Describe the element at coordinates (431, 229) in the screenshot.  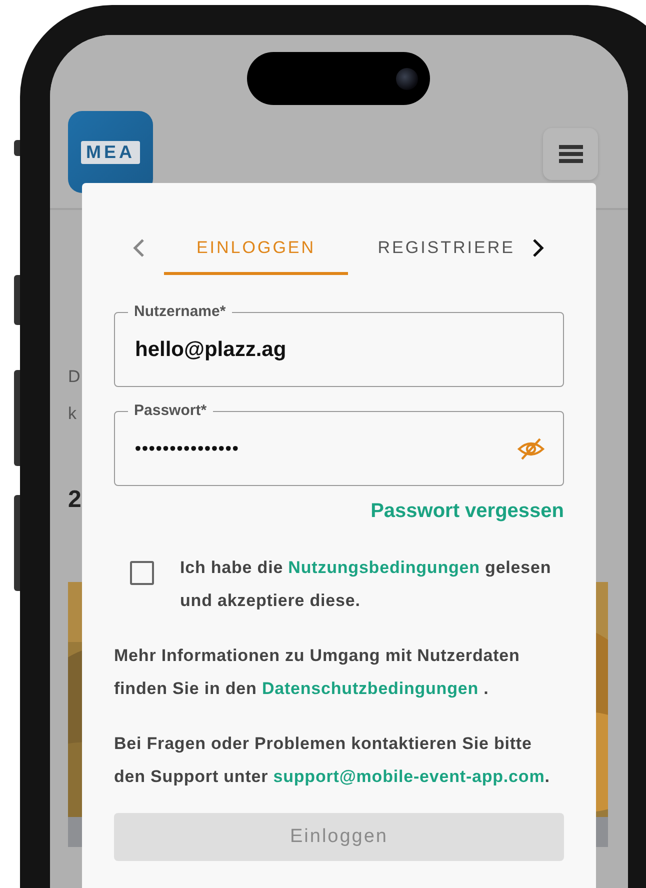
I see `tab: REGISTRIERE` at that location.